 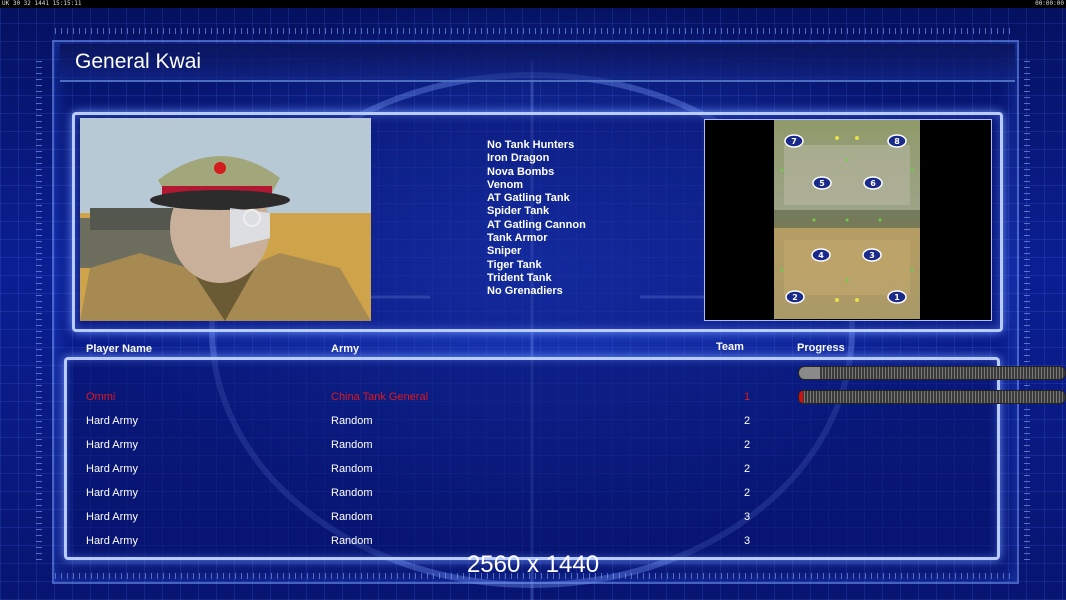 I want to click on progress-fill, so click(x=810, y=373).